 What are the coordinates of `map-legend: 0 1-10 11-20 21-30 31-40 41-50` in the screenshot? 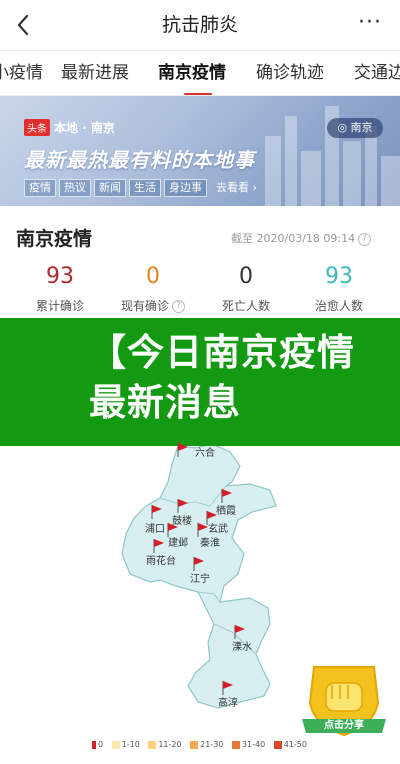 It's located at (202, 744).